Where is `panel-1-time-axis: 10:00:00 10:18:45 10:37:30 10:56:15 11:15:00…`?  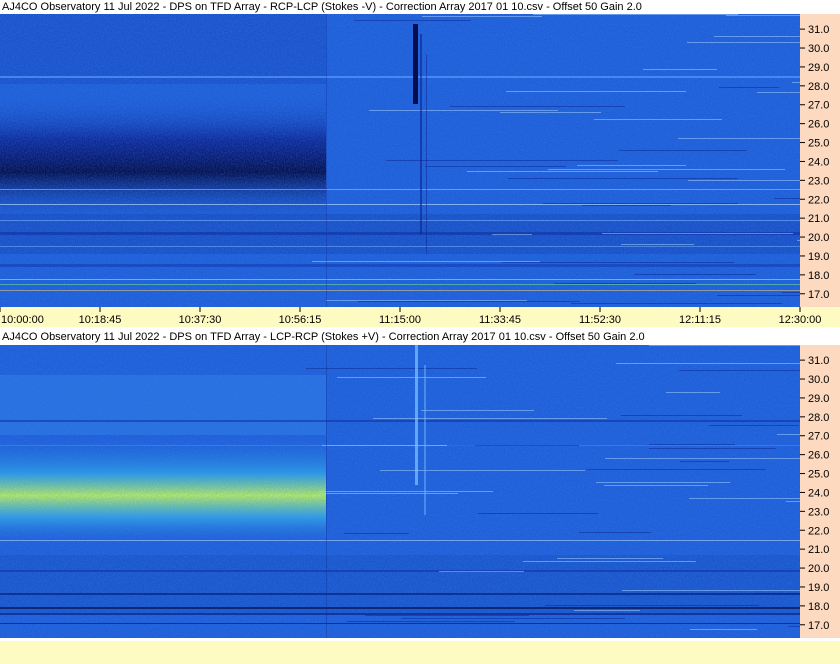 panel-1-time-axis: 10:00:00 10:18:45 10:37:30 10:56:15 11:15:00… is located at coordinates (420, 317).